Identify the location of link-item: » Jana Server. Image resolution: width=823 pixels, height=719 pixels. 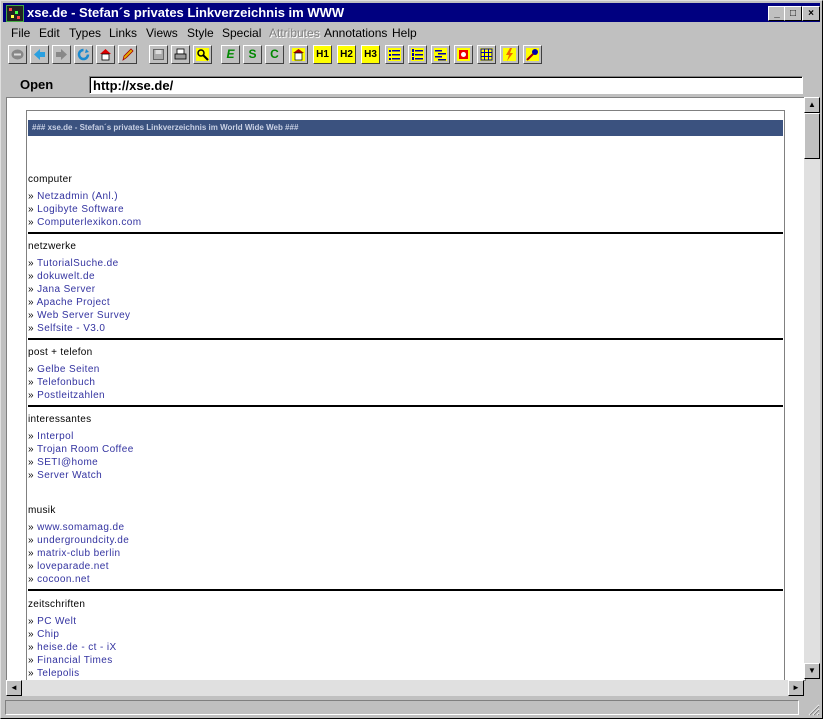
(61, 289).